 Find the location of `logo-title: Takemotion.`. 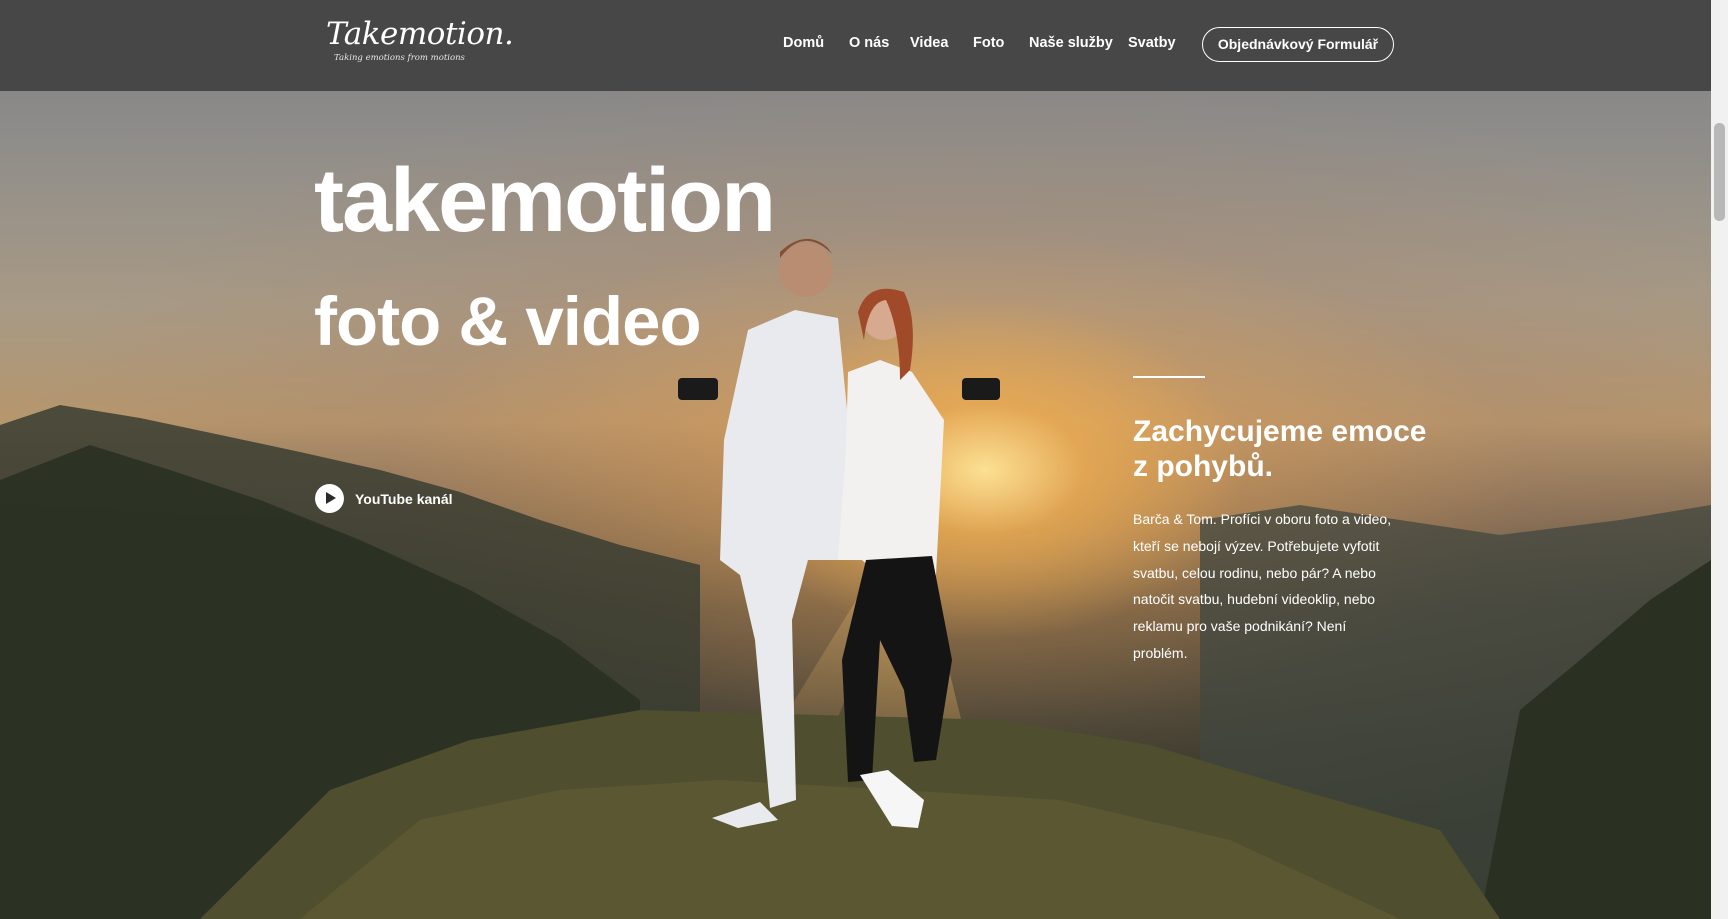

logo-title: Takemotion. is located at coordinates (420, 34).